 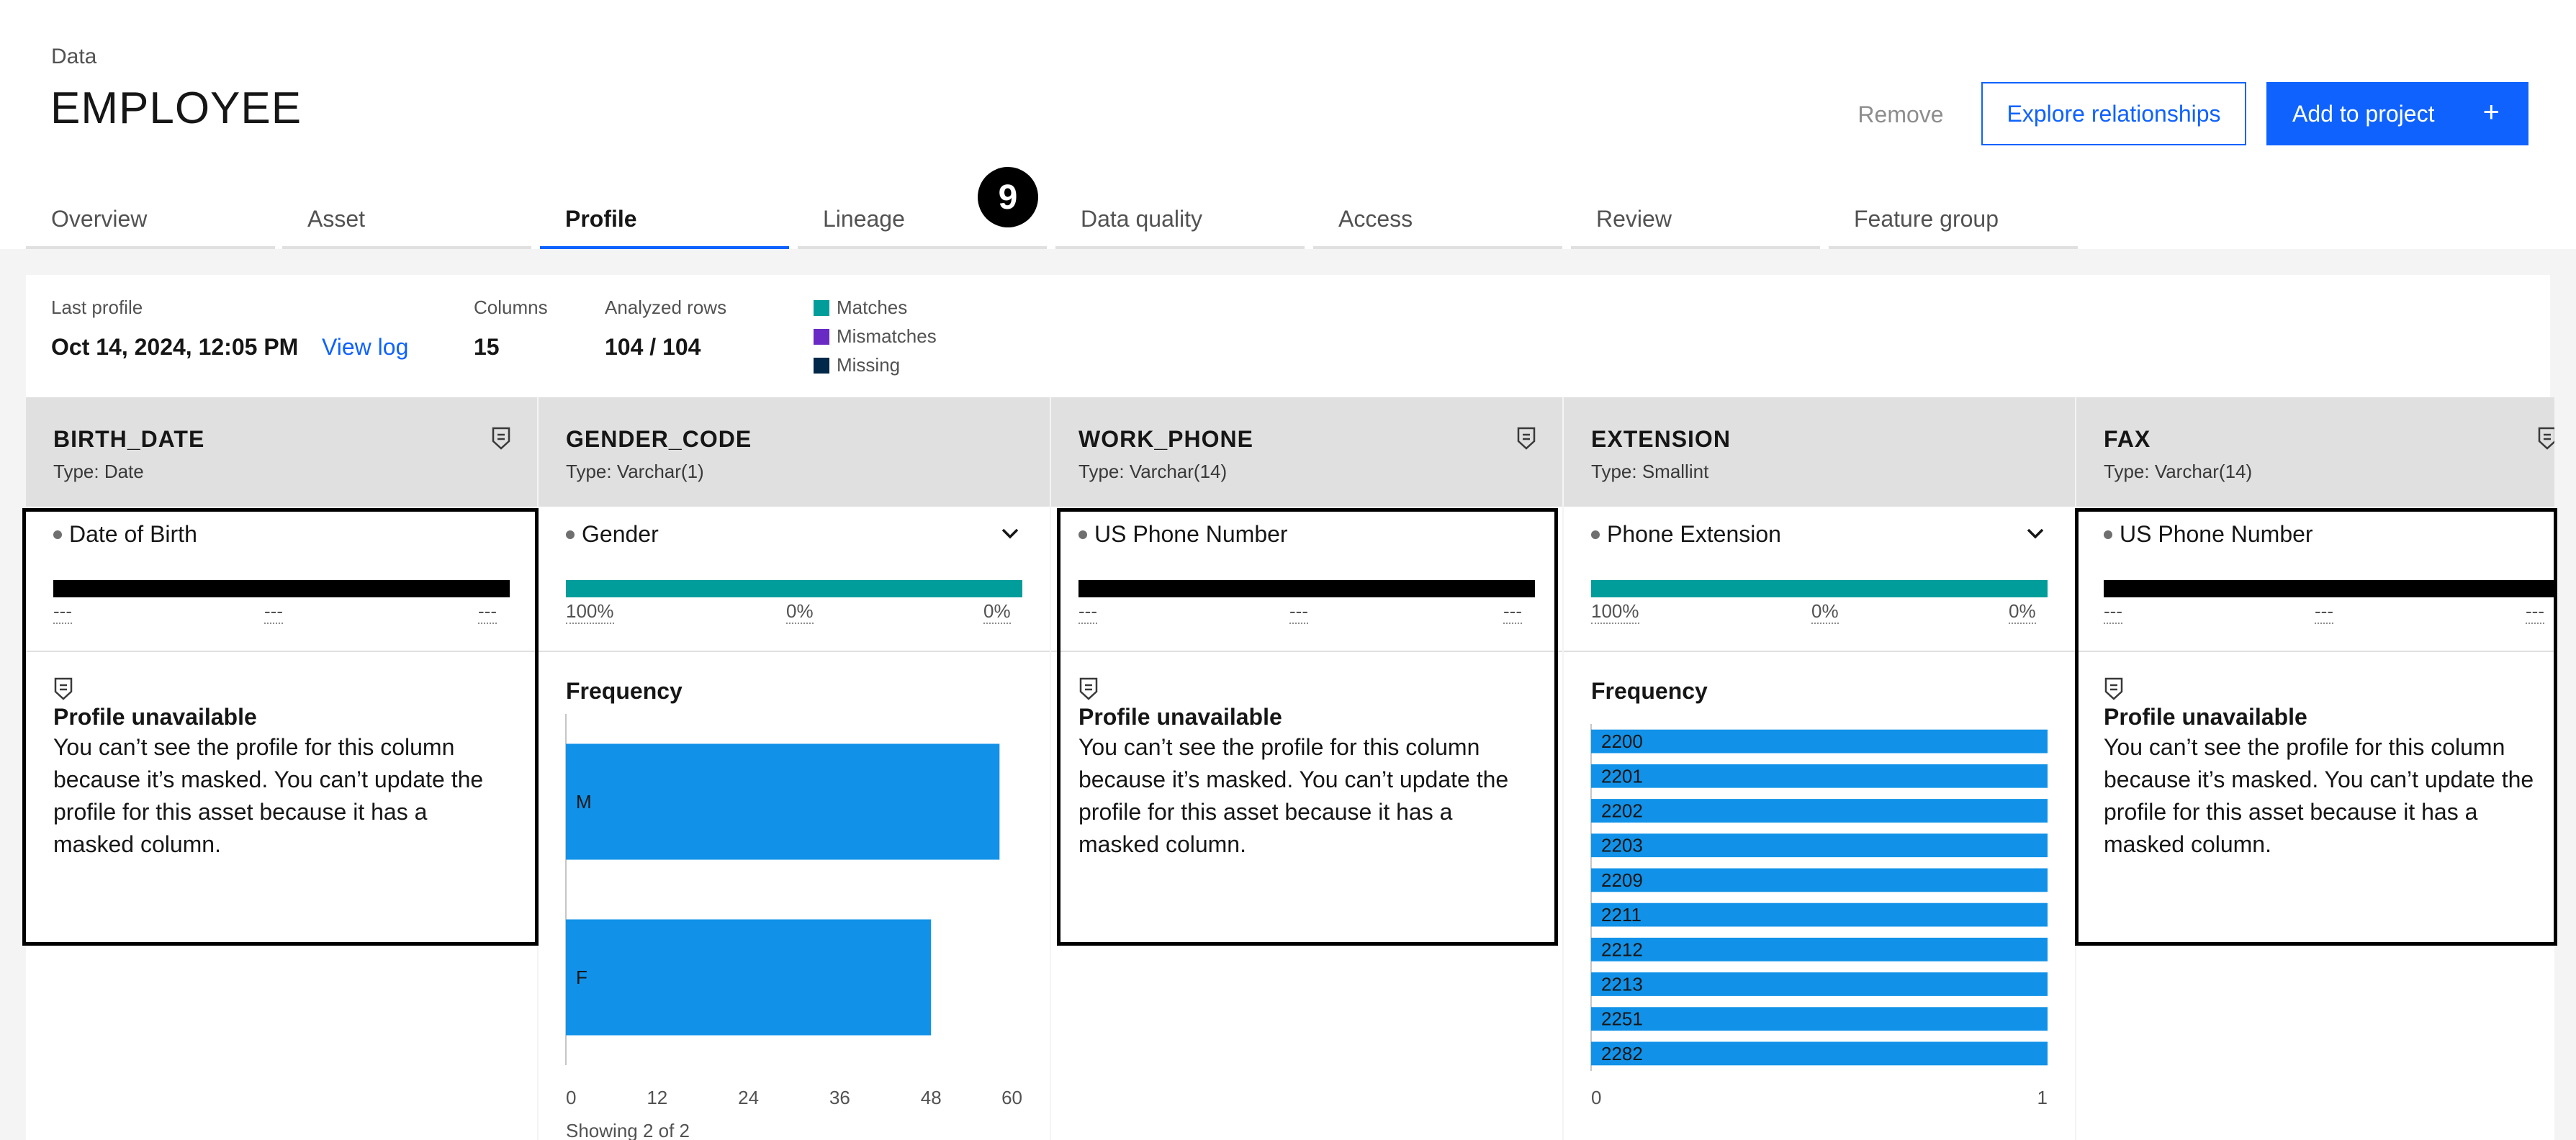 What do you see at coordinates (1165, 439) in the screenshot?
I see `column-name: WORK_PHONE` at bounding box center [1165, 439].